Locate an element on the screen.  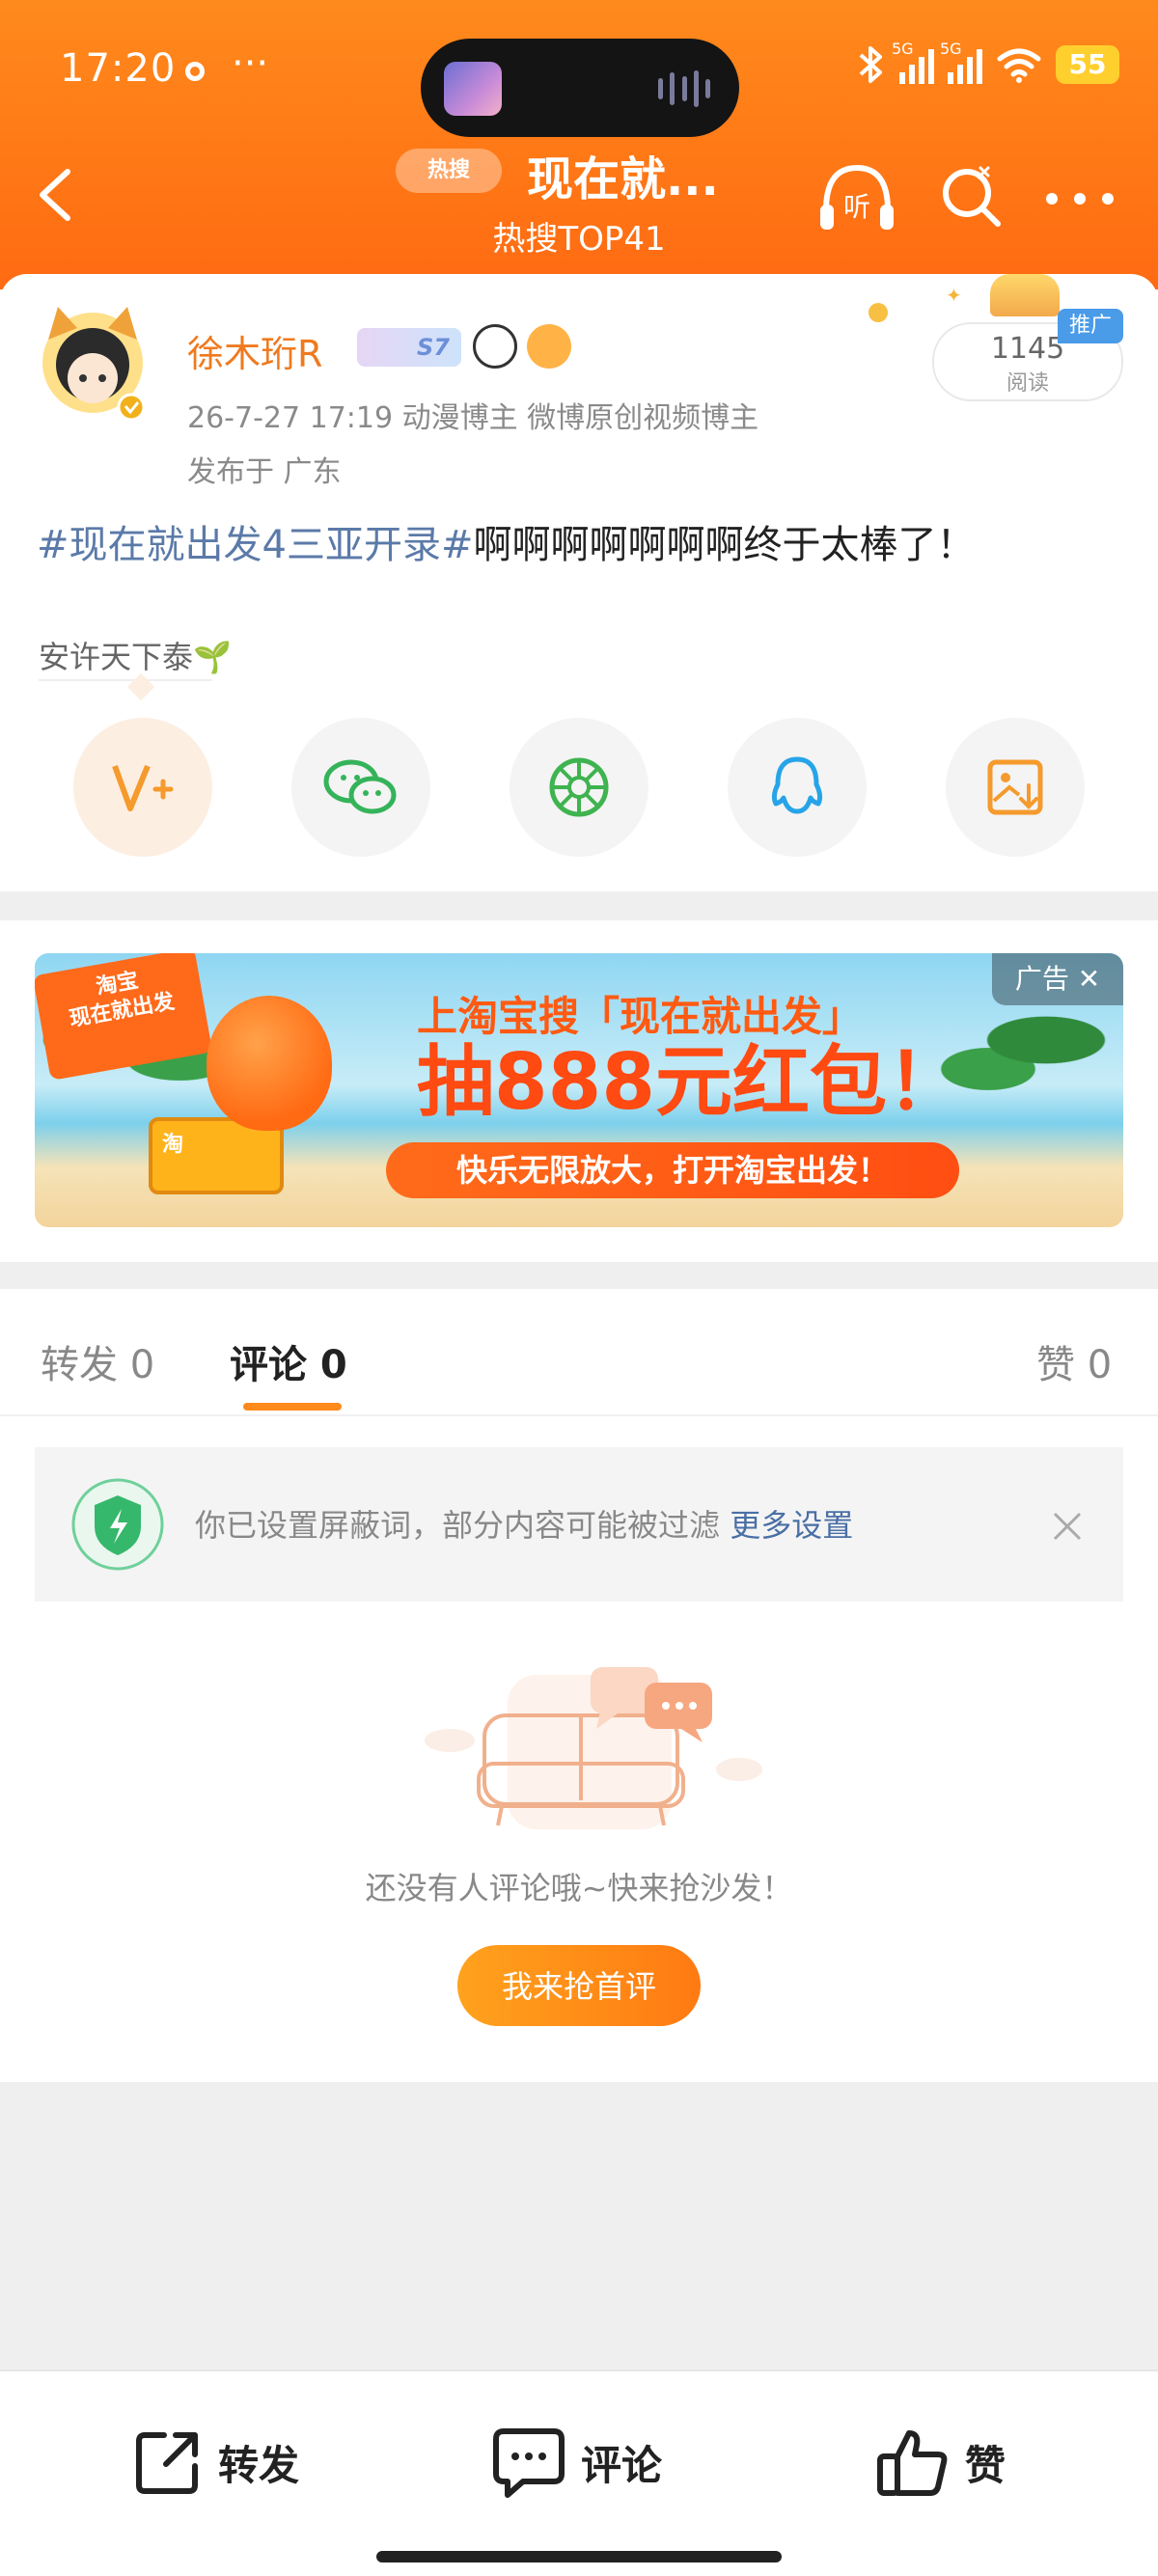
share-wechat-button is located at coordinates (360, 788).